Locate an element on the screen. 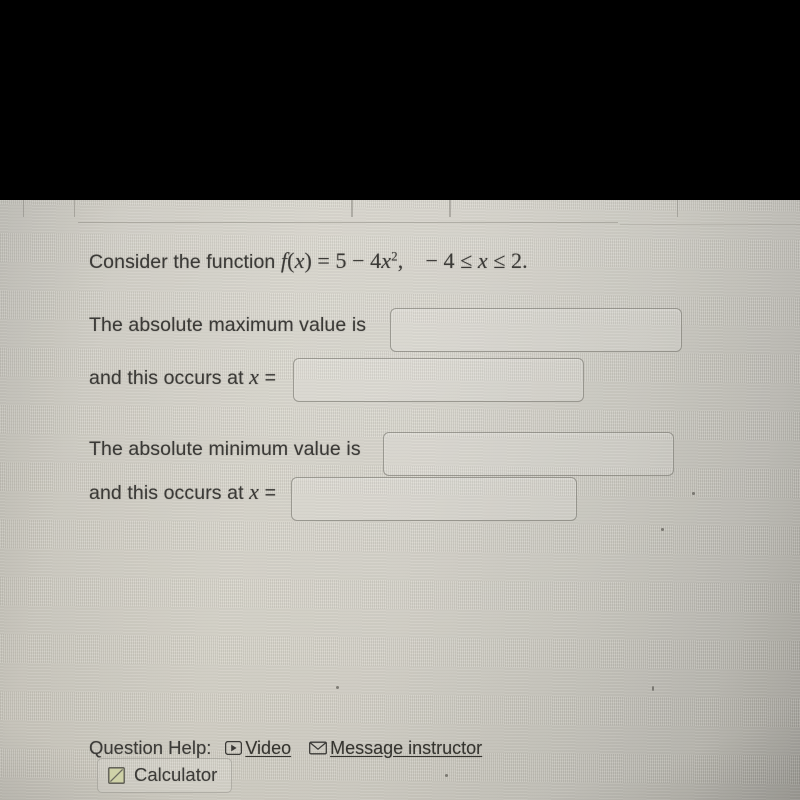  absolute-maximum-value-label: The absolute maximum value is is located at coordinates (227, 325).